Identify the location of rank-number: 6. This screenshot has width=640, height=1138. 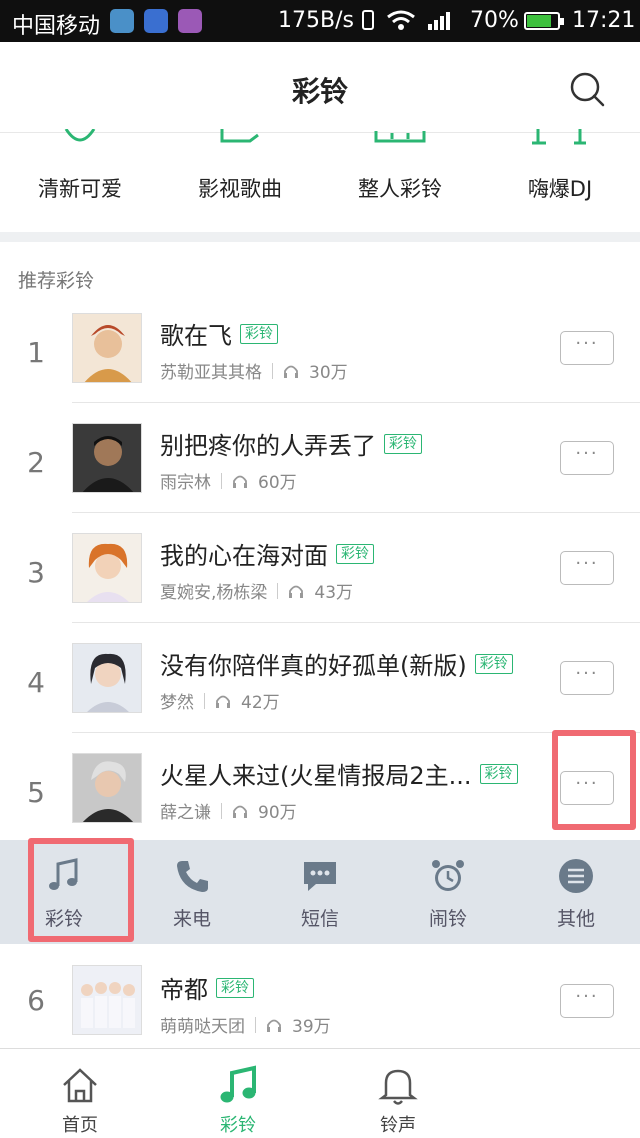
(36, 1000).